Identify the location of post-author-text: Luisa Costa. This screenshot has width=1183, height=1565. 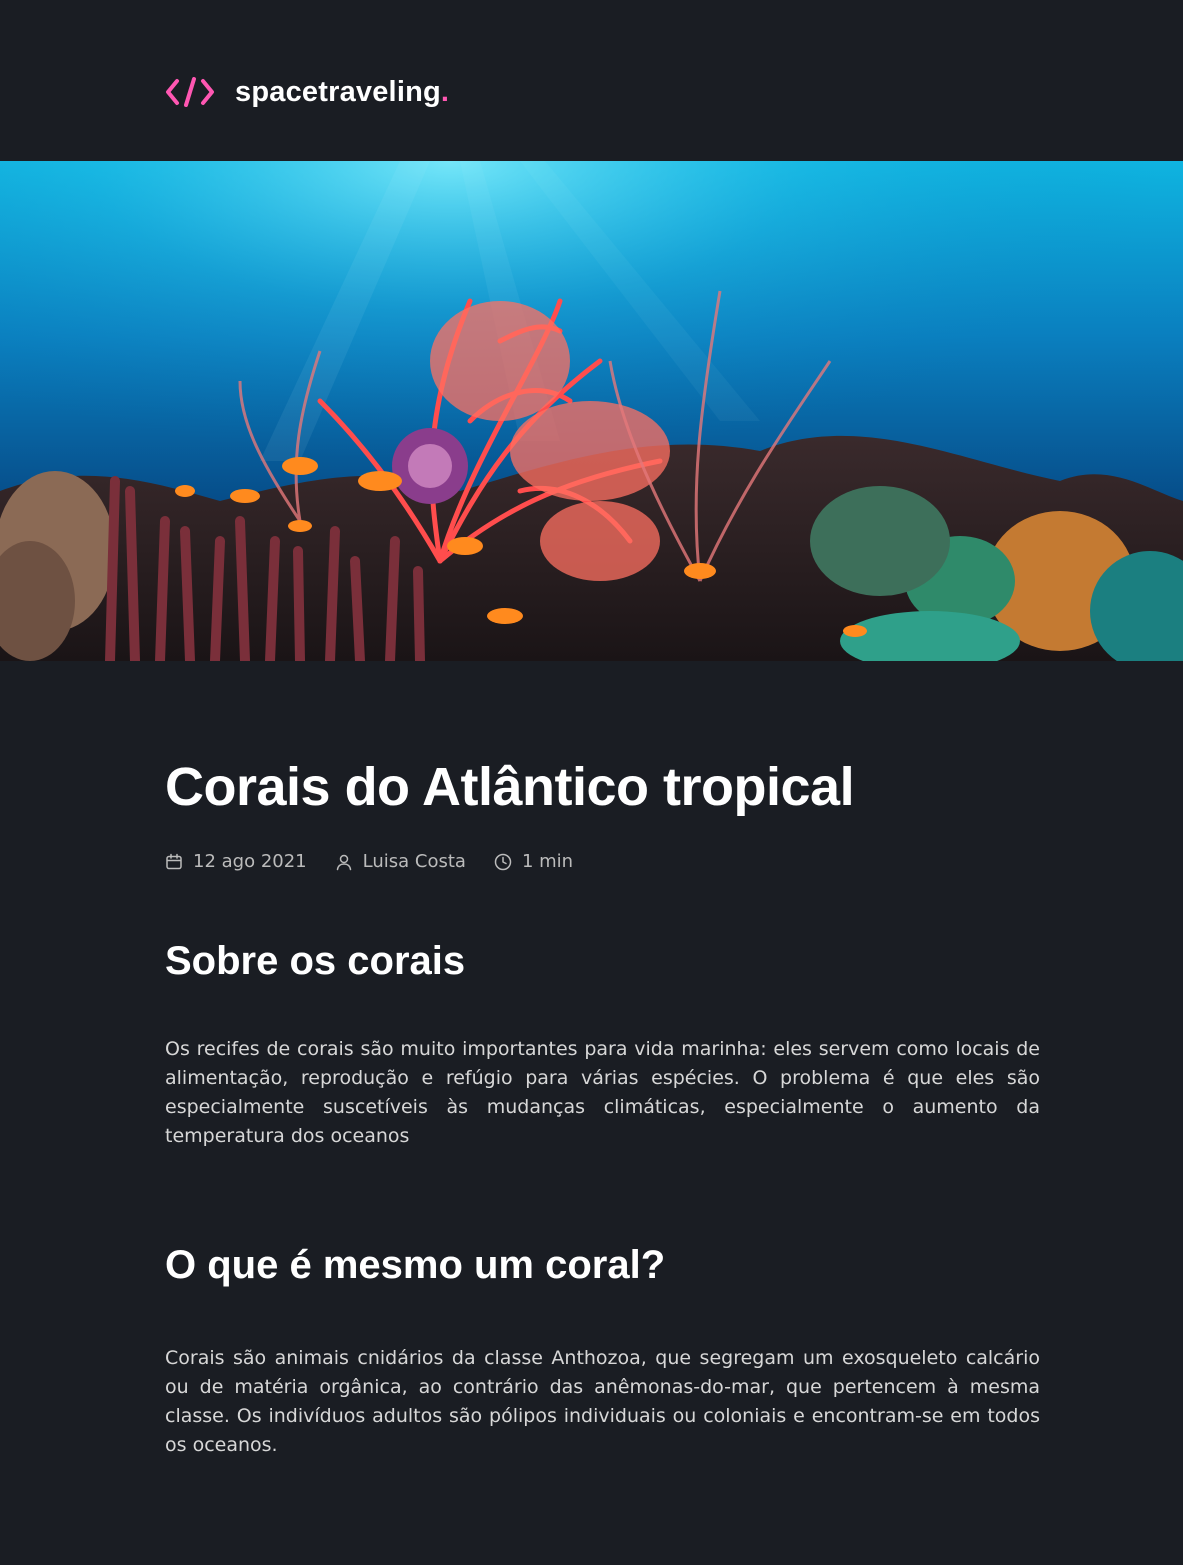
(414, 861).